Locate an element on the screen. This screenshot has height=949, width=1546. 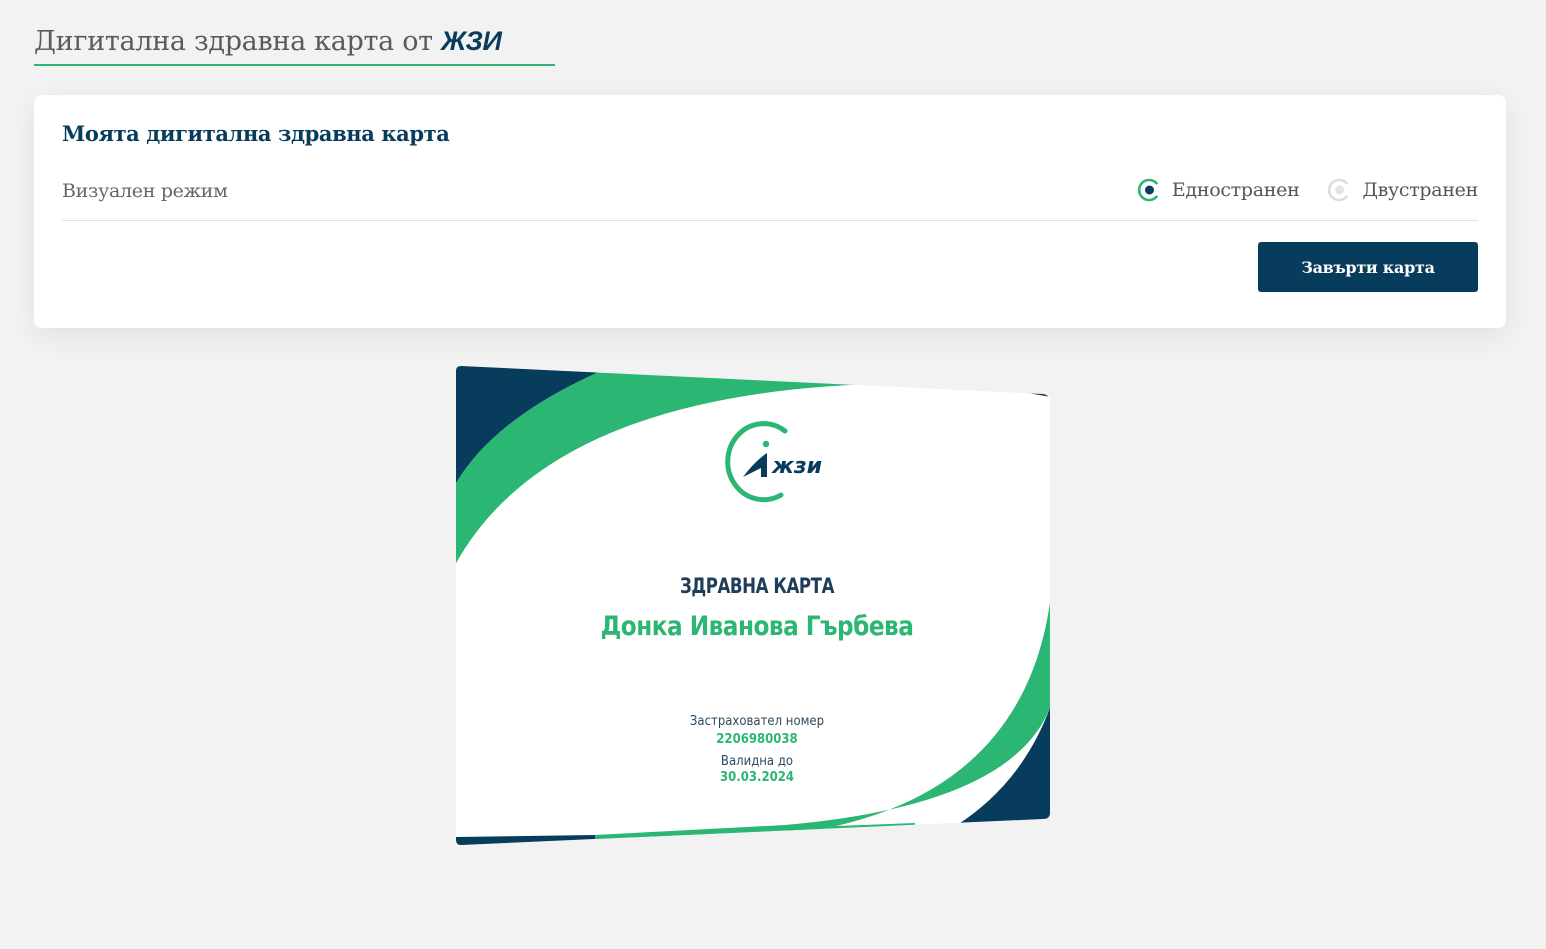
visual-mode-label: Визуален режим is located at coordinates (145, 191).